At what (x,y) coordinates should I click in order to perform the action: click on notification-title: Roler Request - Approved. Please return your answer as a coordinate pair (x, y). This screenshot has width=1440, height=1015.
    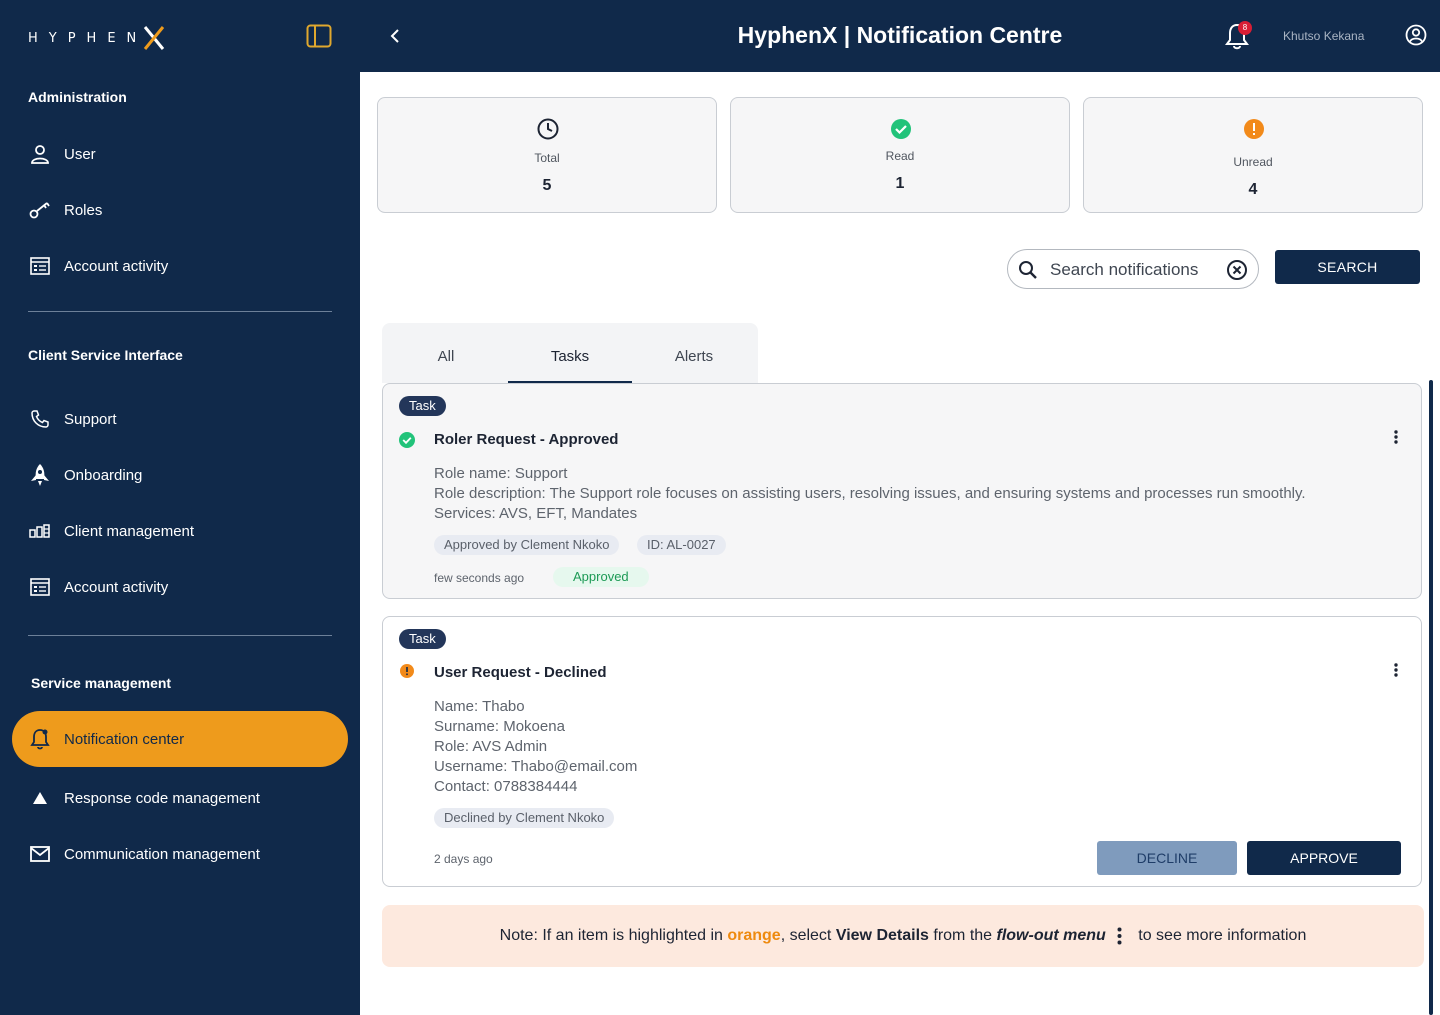
    Looking at the image, I should click on (526, 439).